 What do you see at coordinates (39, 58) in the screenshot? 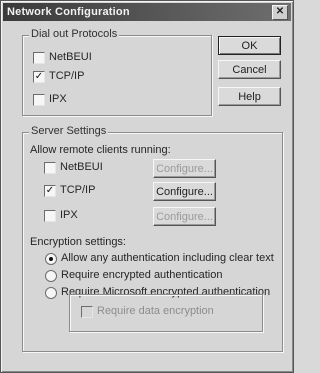
I see `dialout-netbeui-checkbox` at bounding box center [39, 58].